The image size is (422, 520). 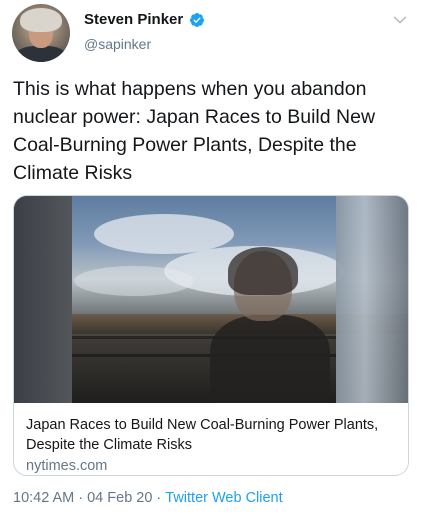 I want to click on card-domain: nytimes.com, so click(x=67, y=466).